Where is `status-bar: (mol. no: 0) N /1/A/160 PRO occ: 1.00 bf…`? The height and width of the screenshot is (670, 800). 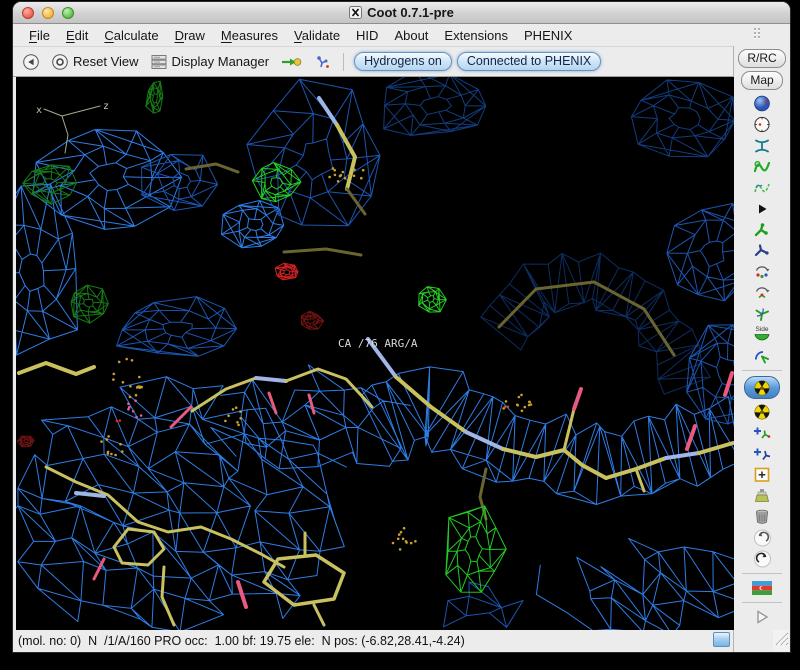 status-bar: (mol. no: 0) N /1/A/160 PRO occ: 1.00 bf… is located at coordinates (373, 641).